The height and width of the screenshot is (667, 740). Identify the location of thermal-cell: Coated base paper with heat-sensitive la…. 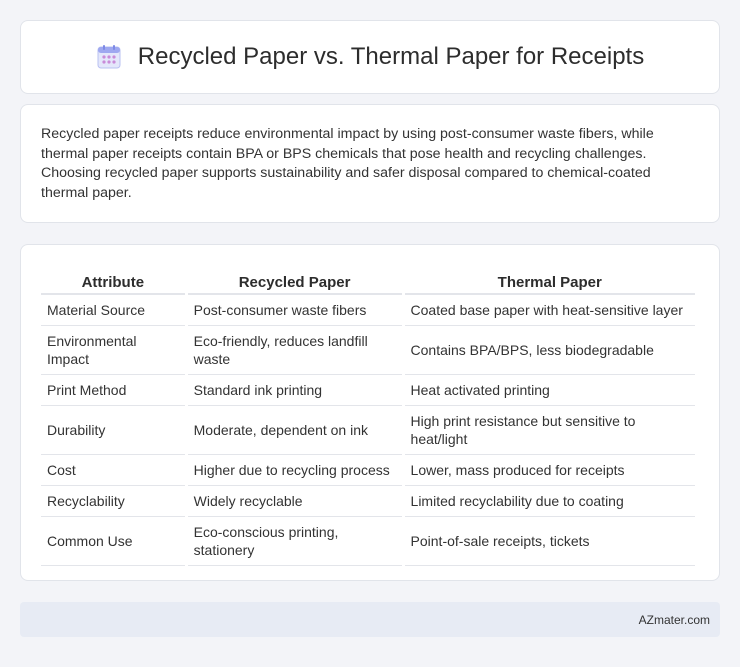
(549, 310).